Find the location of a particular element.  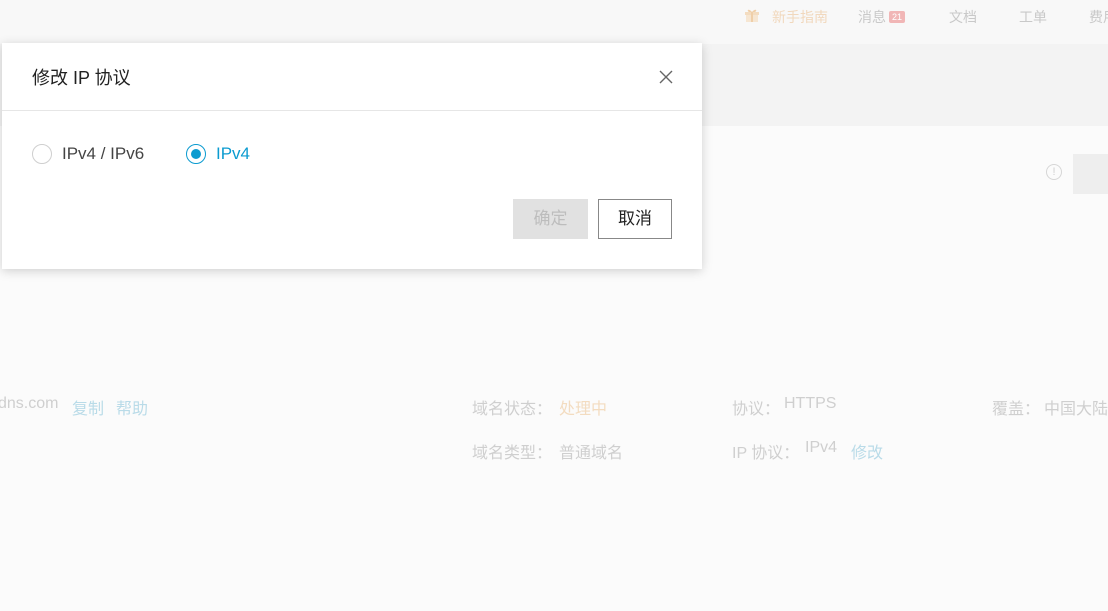

copy-link: 复制 is located at coordinates (88, 407).